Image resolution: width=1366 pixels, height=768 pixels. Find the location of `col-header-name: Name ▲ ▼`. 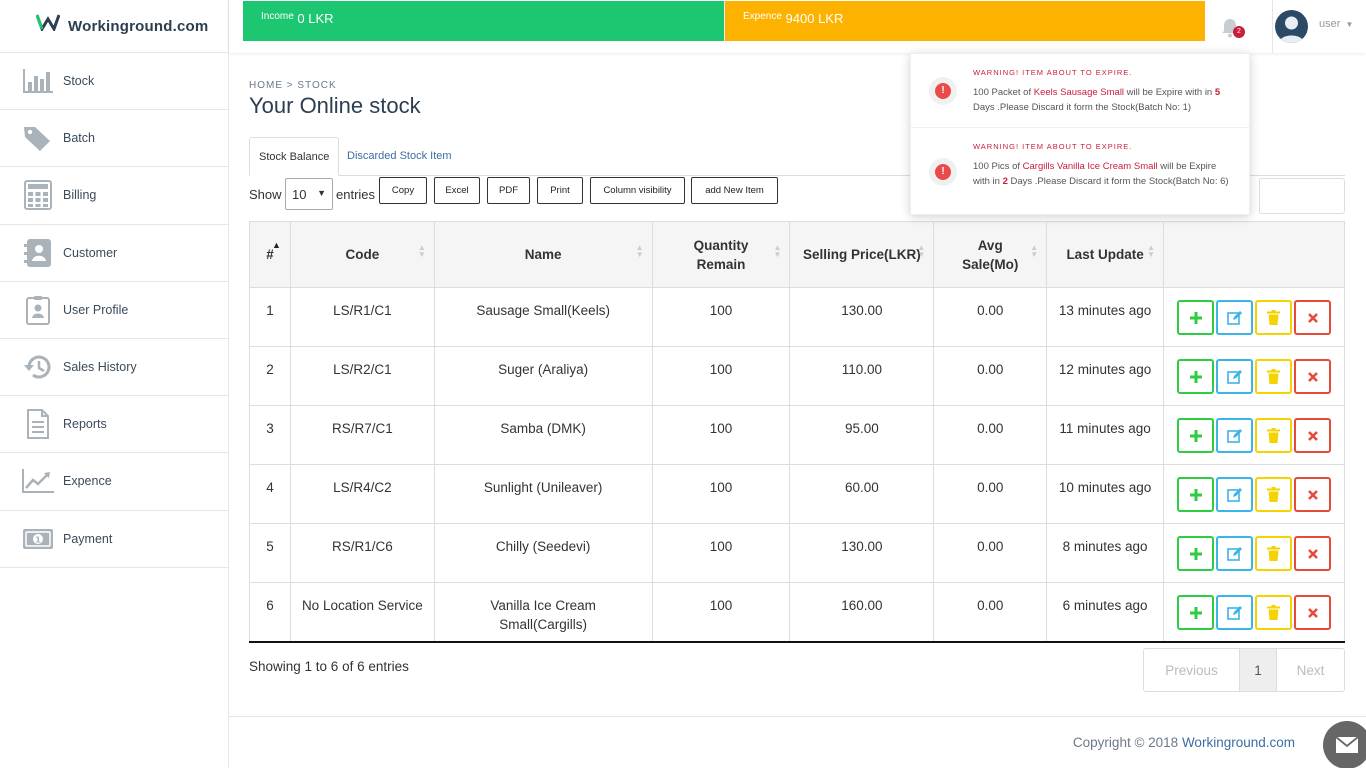

col-header-name: Name ▲ ▼ is located at coordinates (543, 254).